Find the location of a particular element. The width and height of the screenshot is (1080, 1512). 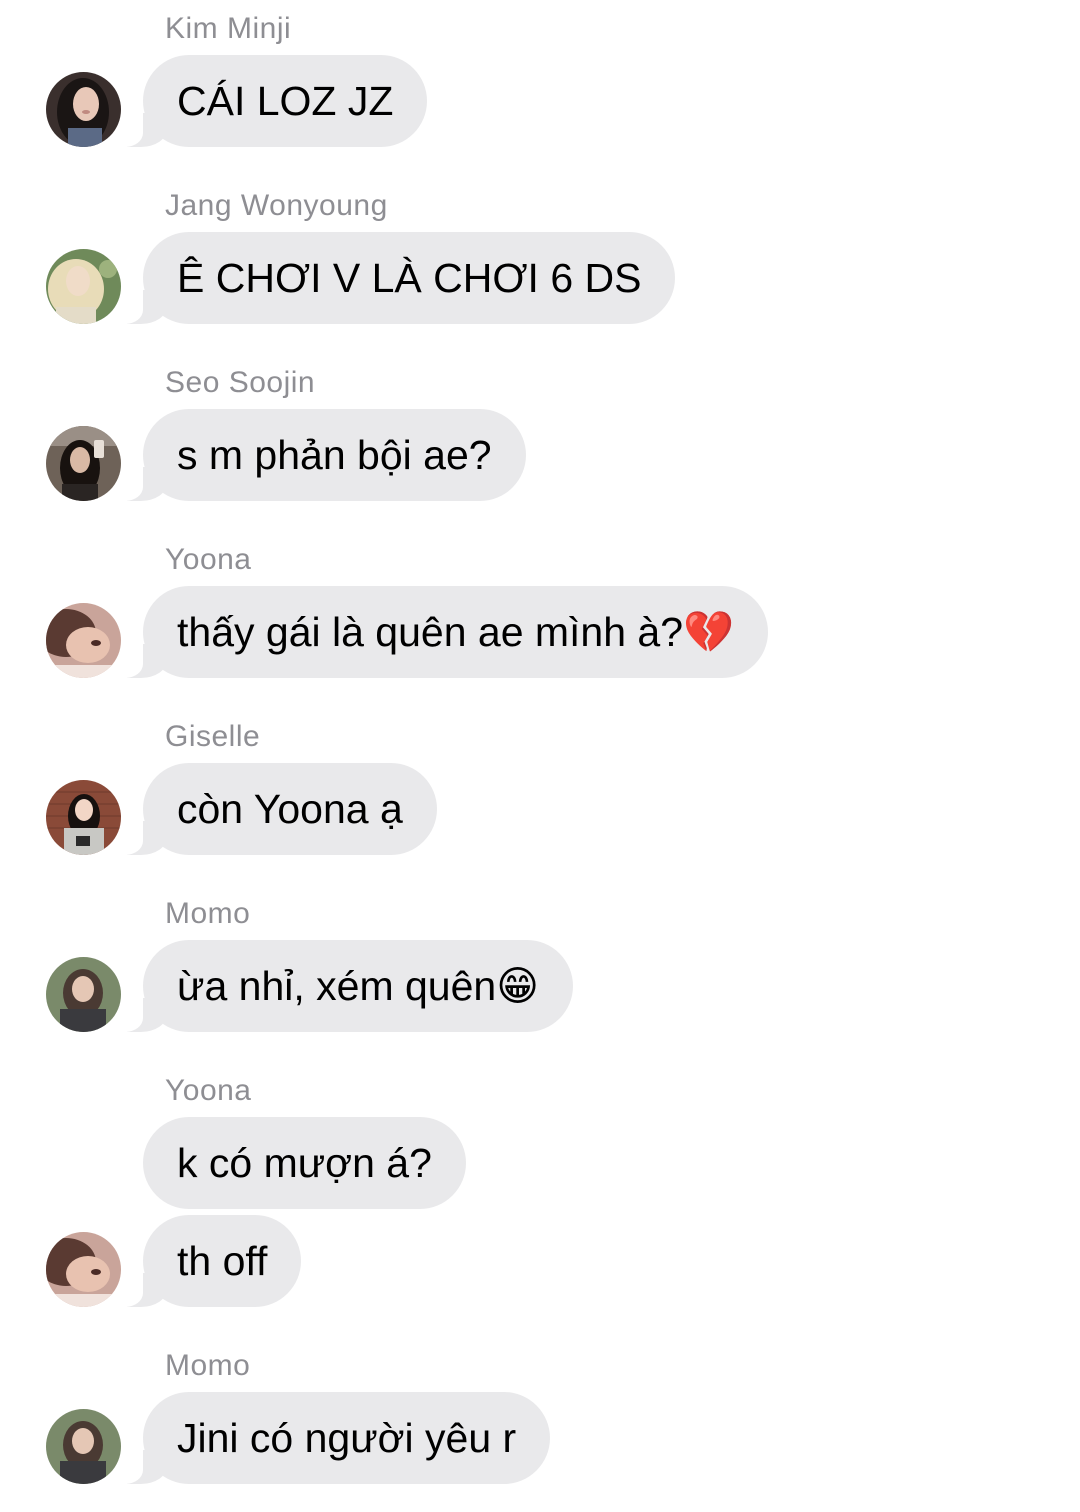

message-bubble: Jini có người yêu r is located at coordinates (332, 1438).